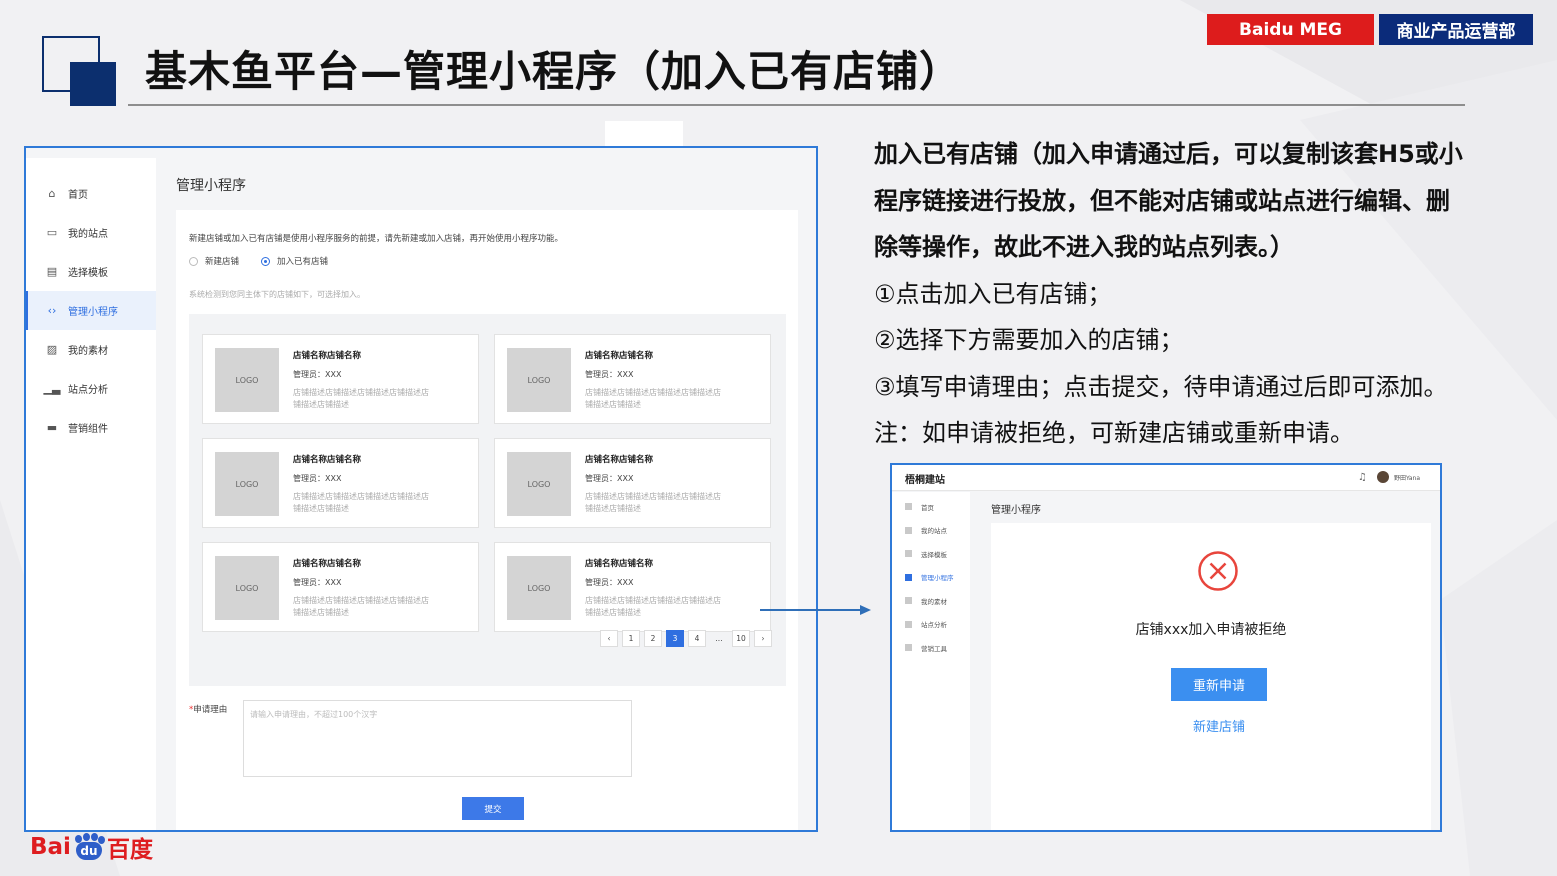 This screenshot has width=1557, height=876. I want to click on top-bar: 梧桐建站 ♫ 野田Yana, so click(1166, 478).